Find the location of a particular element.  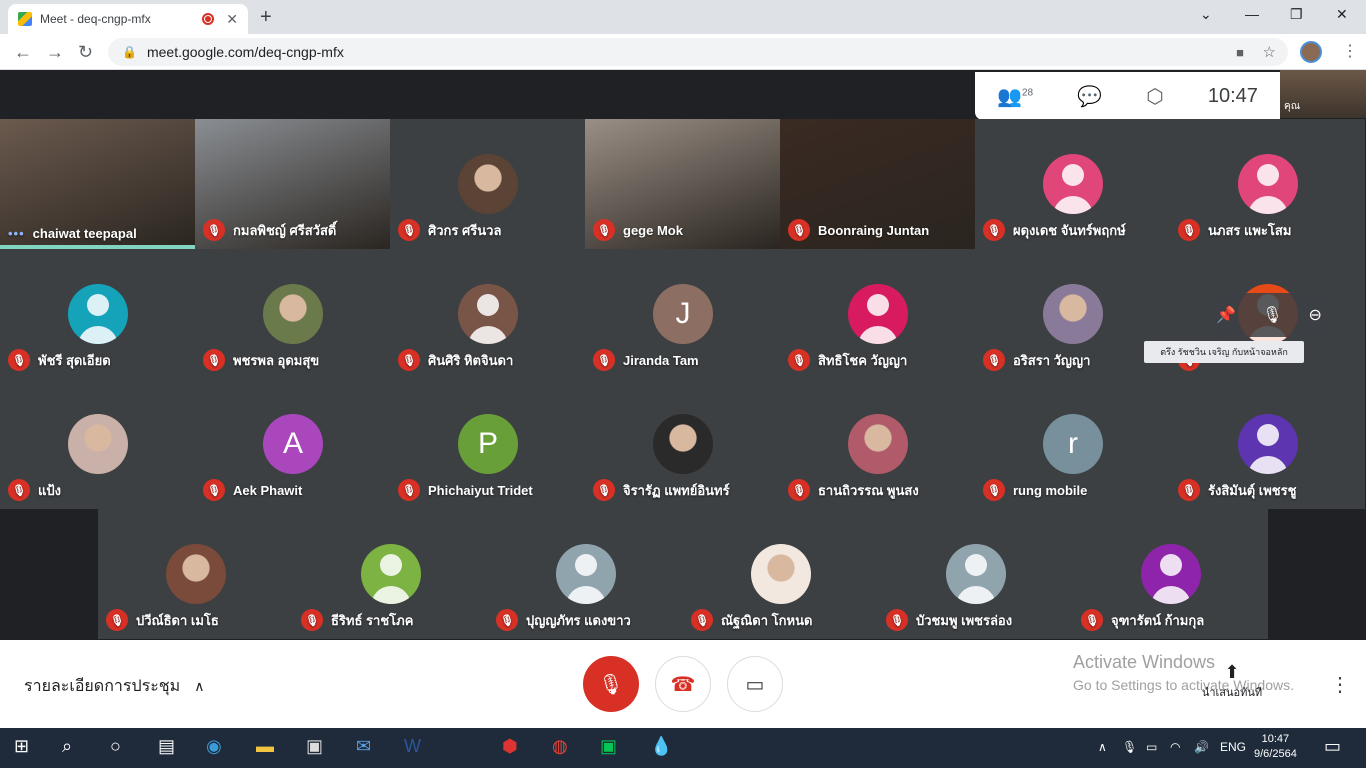

participant-avatar: r is located at coordinates (1073, 444).